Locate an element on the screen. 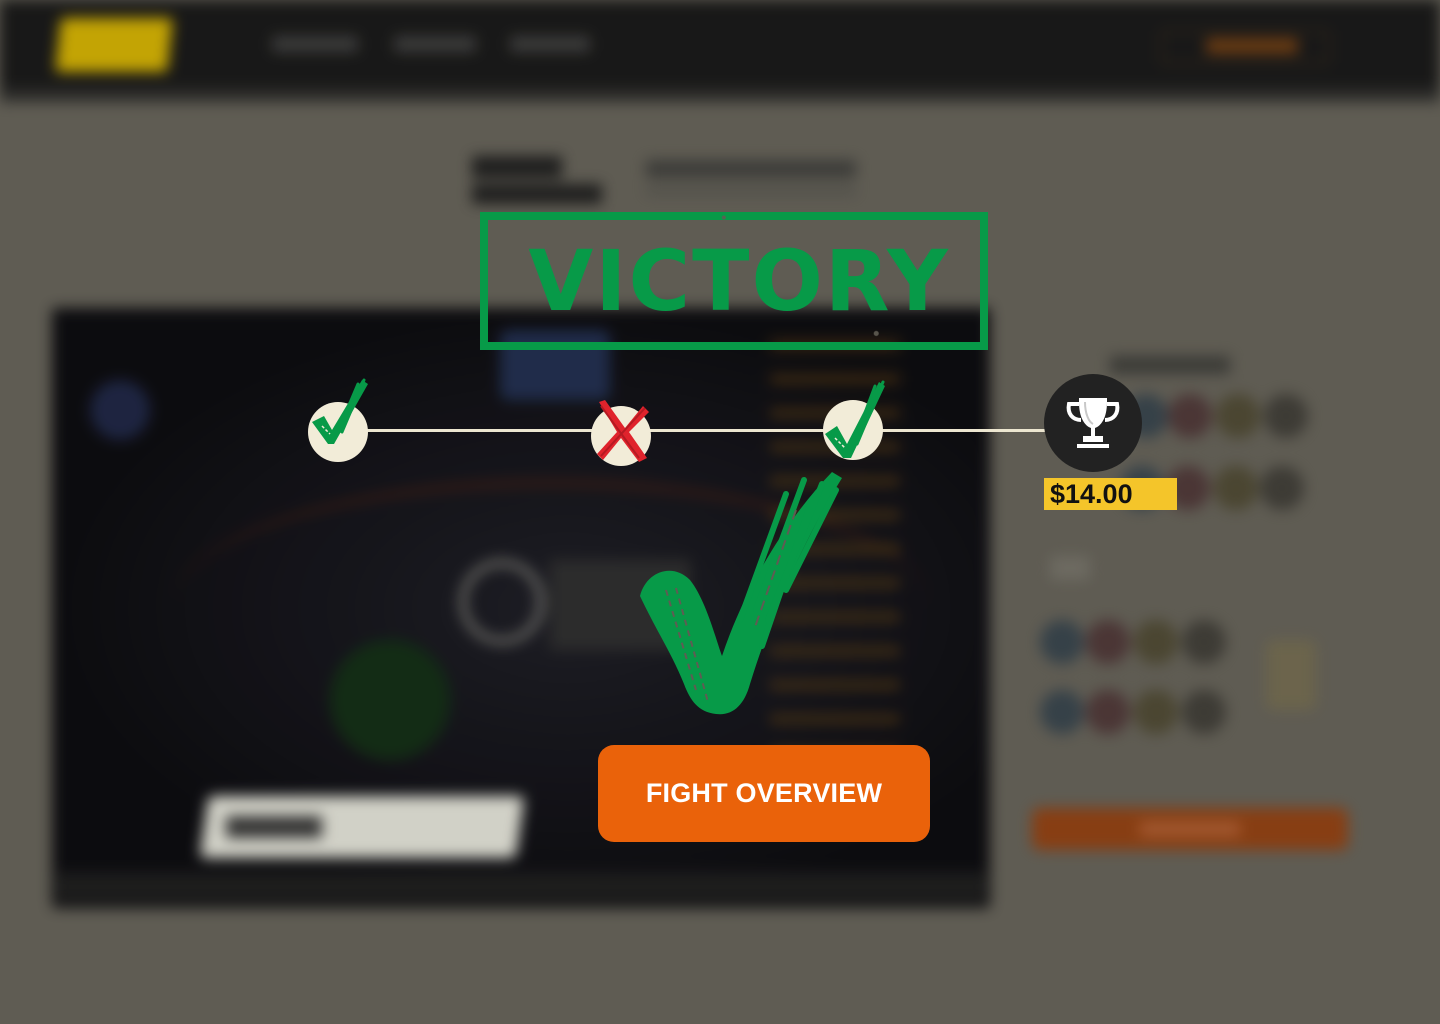 This screenshot has width=1440, height=1024. background-top-bar-edge is located at coordinates (720, 95).